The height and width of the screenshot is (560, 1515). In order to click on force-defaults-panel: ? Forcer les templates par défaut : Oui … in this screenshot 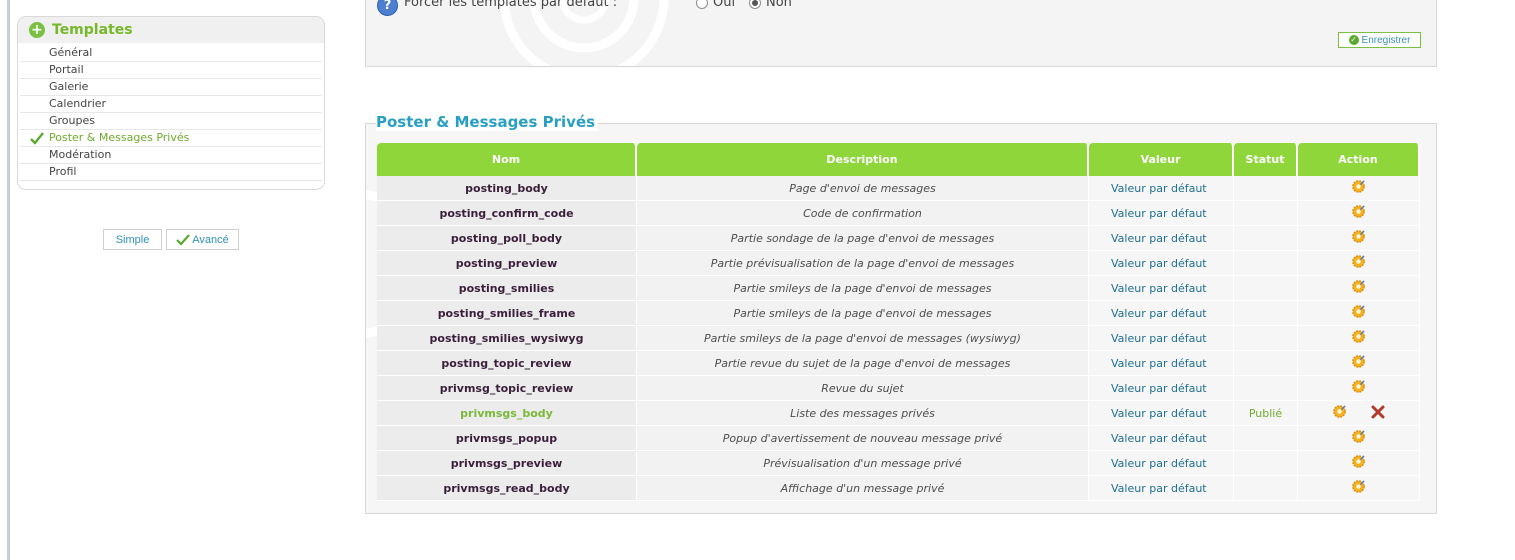, I will do `click(901, 33)`.